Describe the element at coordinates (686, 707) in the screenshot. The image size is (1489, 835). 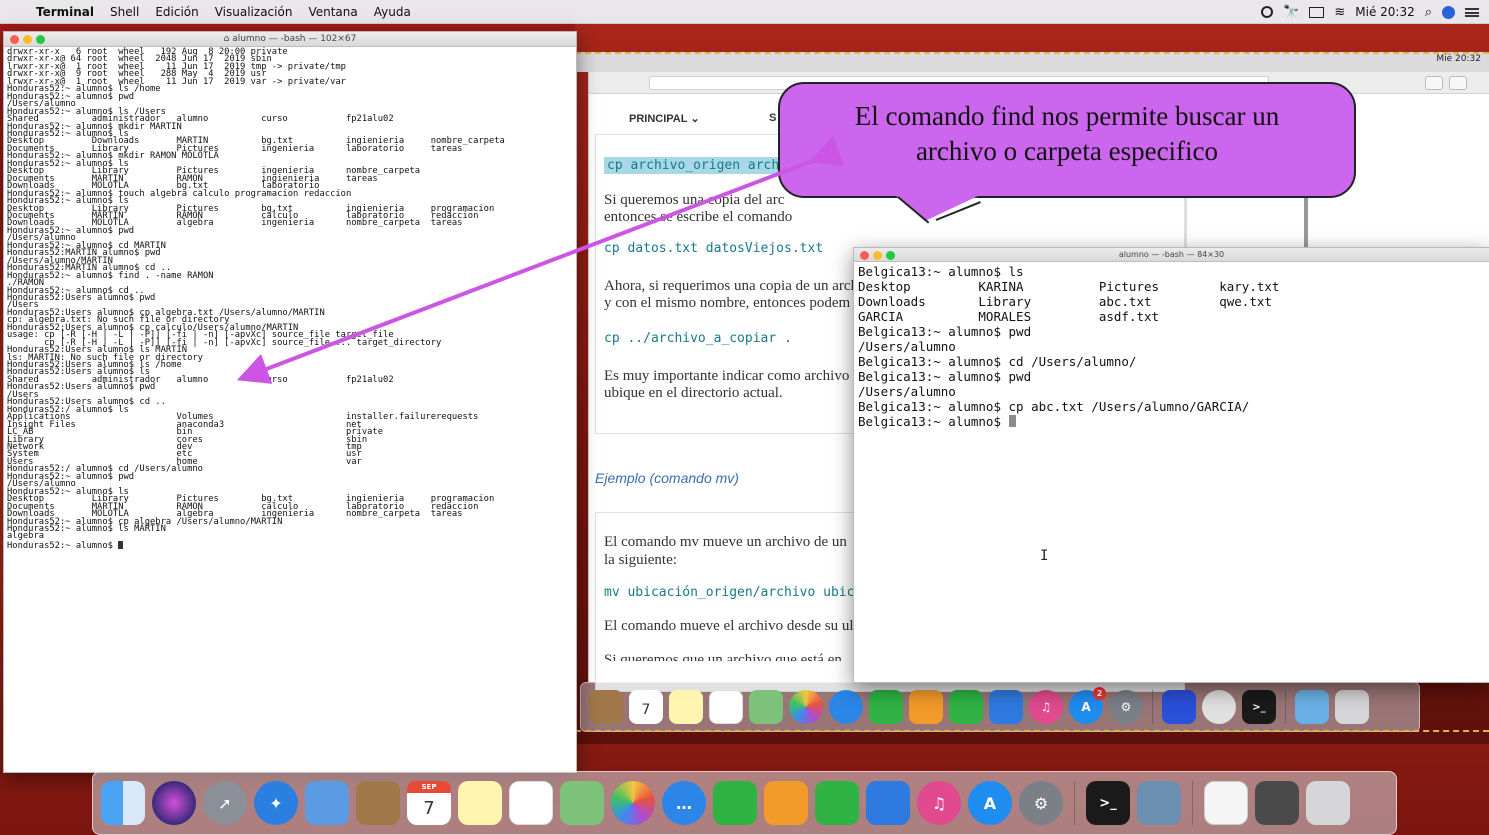
I see `remote-dock-notes-icon` at that location.